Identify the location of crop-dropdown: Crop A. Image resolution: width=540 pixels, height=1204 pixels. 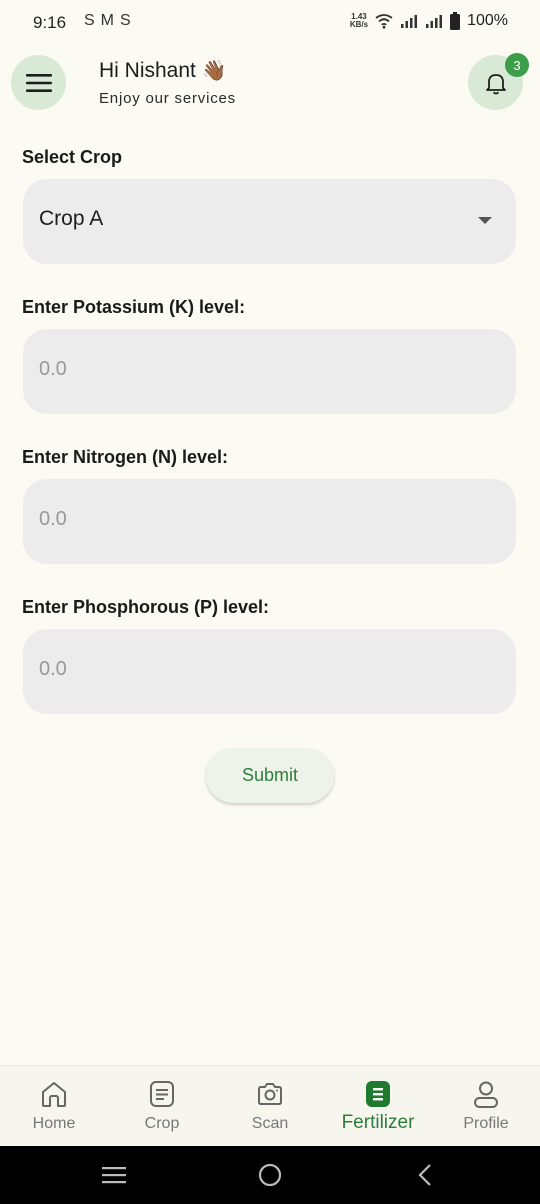
(269, 221).